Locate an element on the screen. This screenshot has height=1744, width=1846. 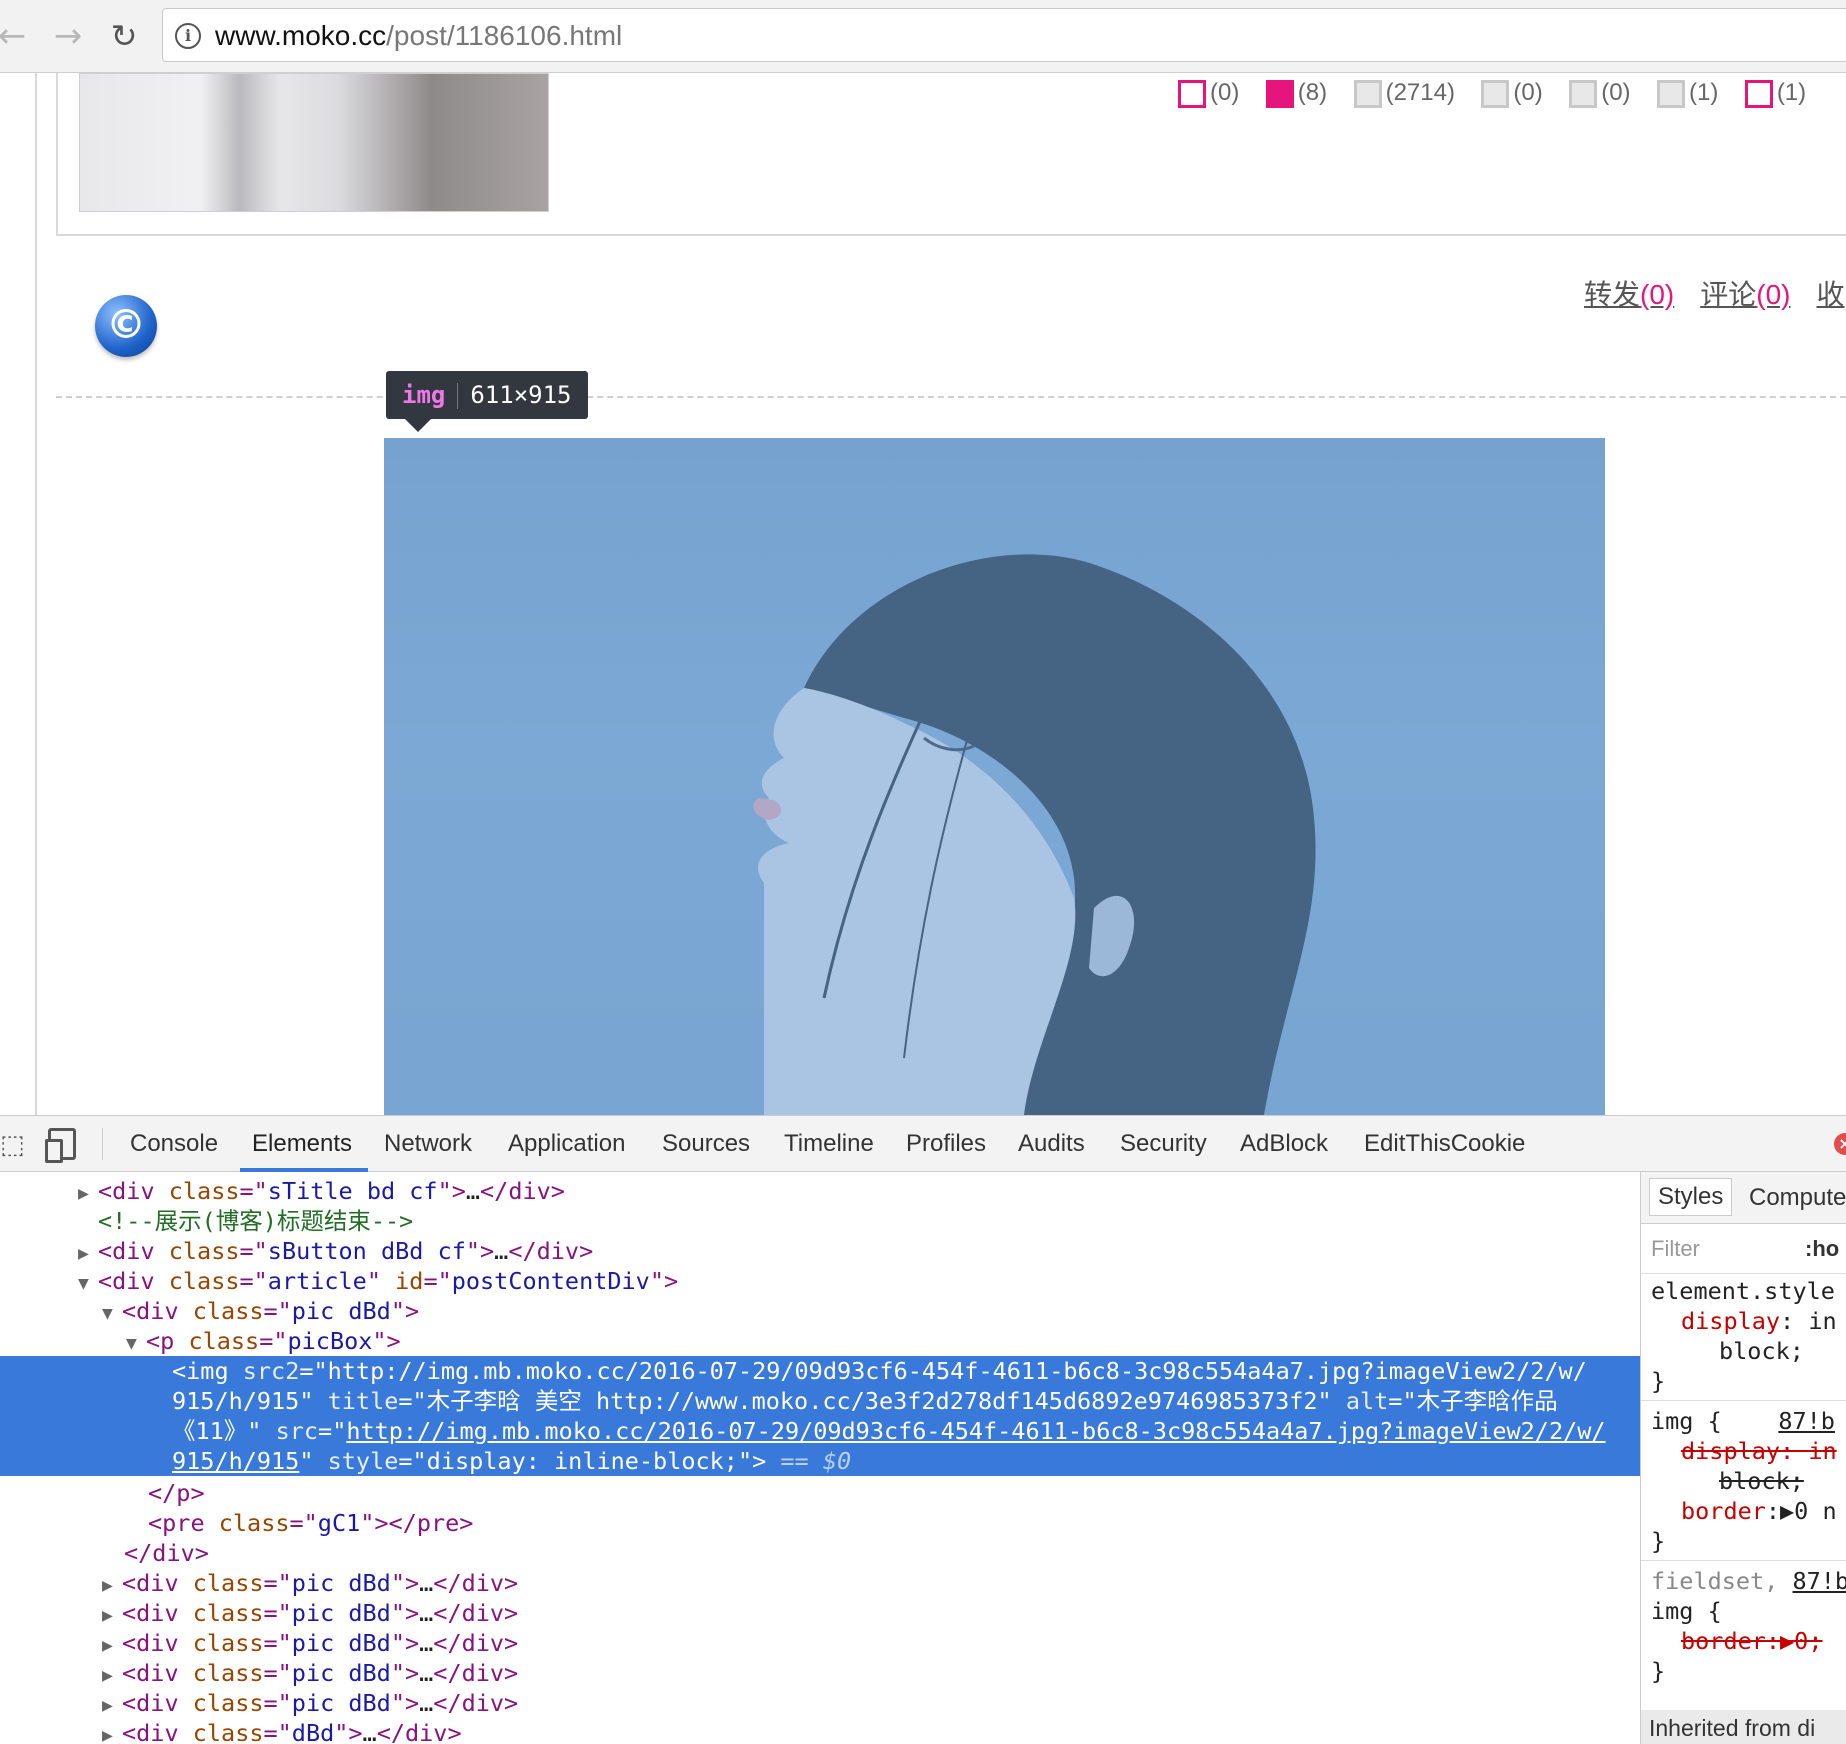
forward-arrow-icon: → is located at coordinates (68, 36).